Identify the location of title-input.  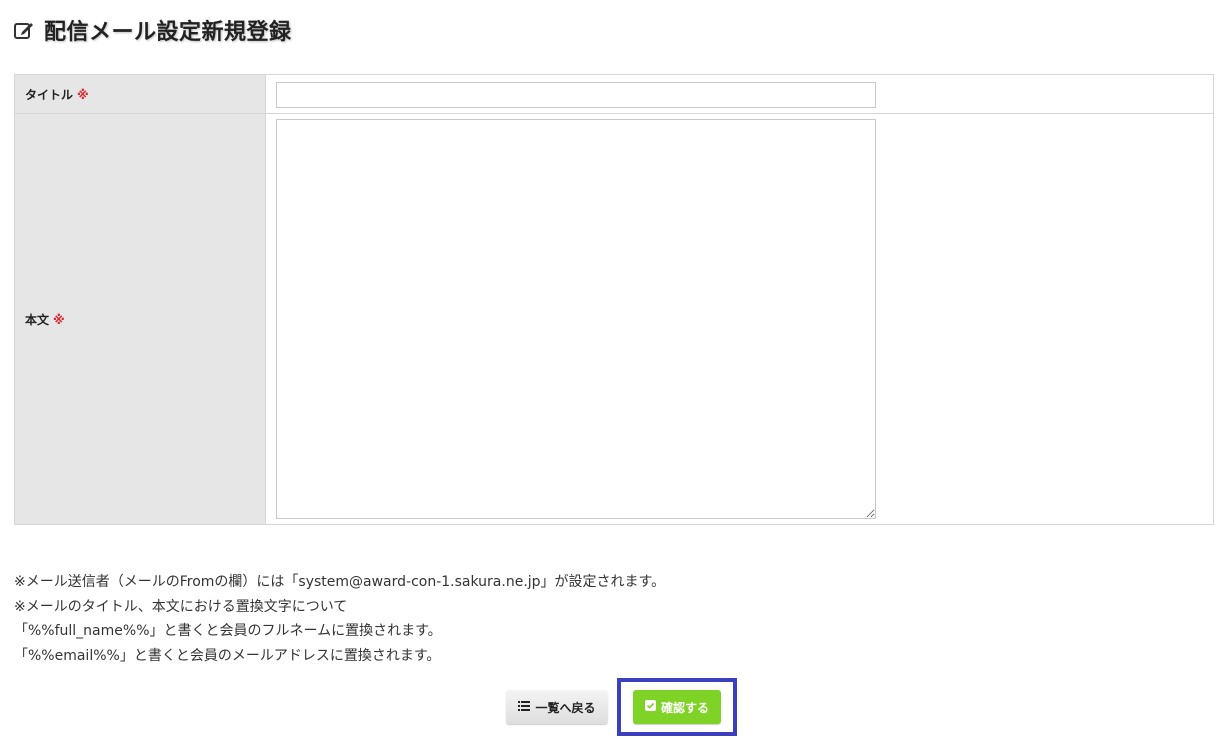
(576, 95).